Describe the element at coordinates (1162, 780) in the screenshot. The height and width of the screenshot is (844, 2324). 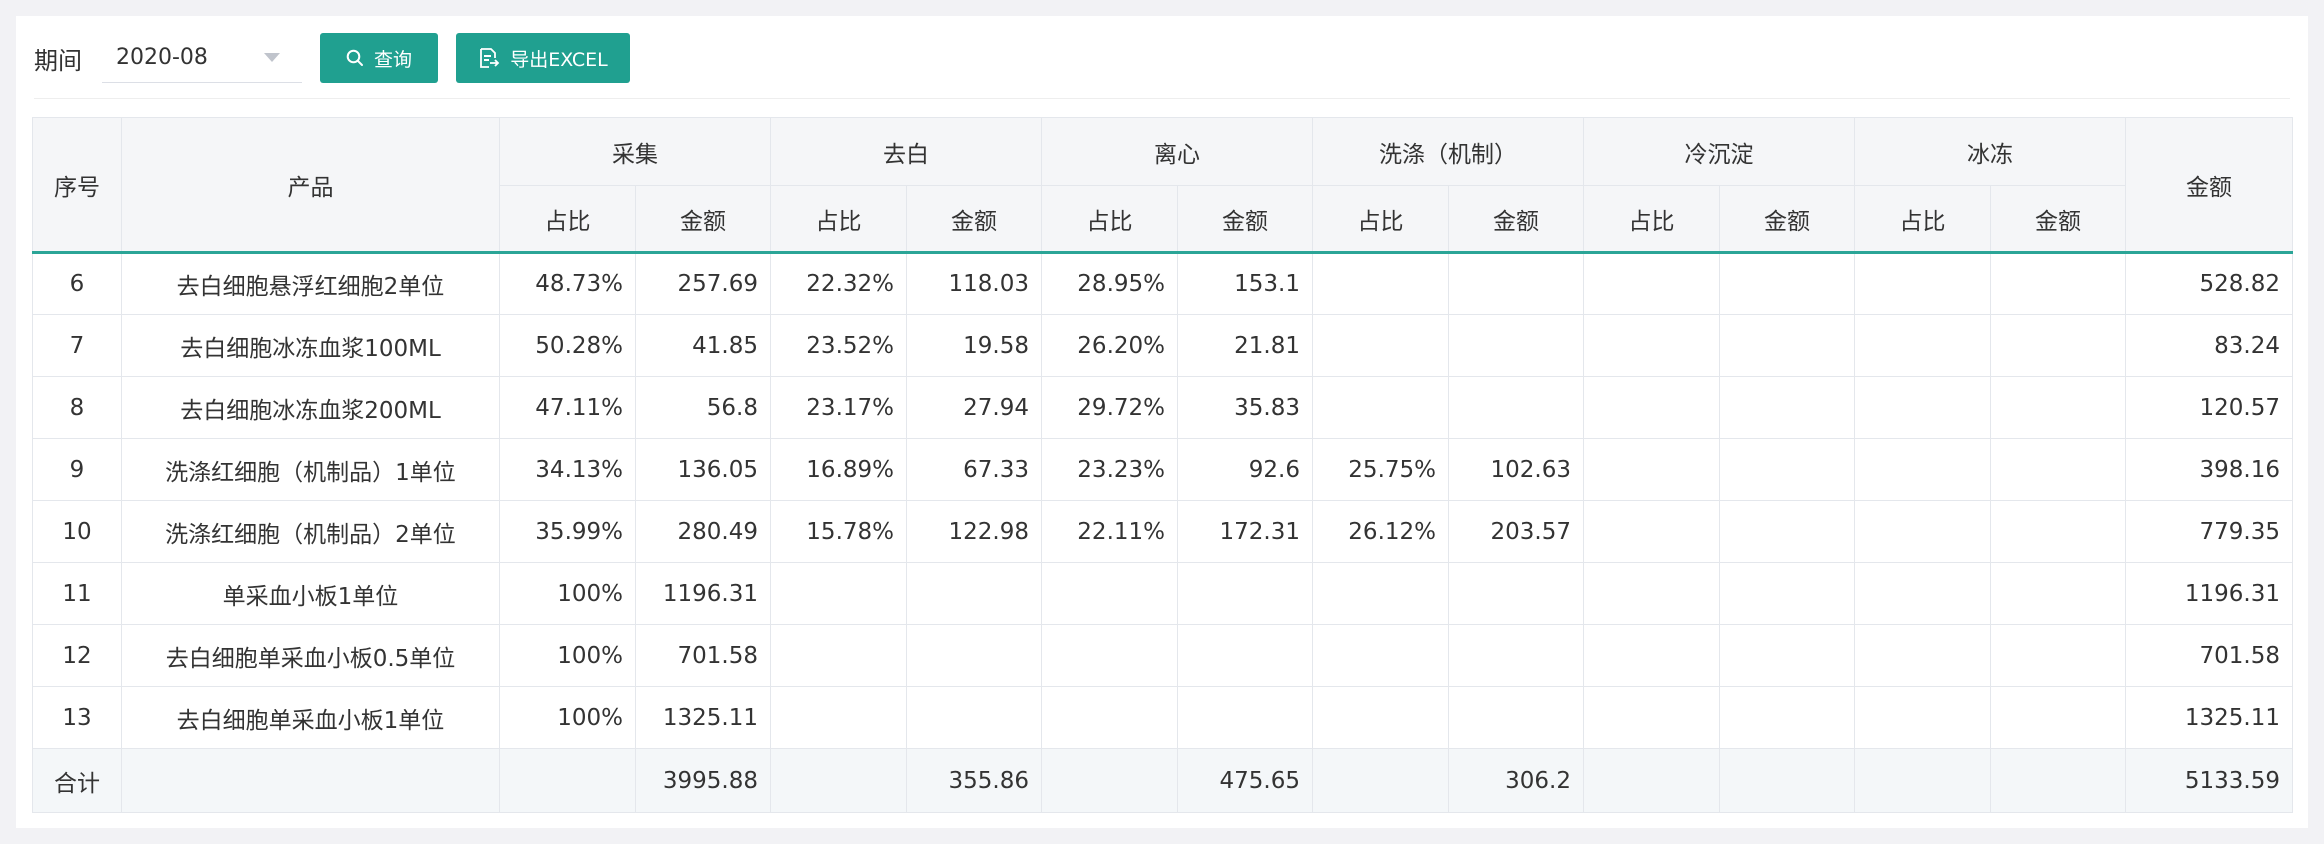
I see `table-total-row: 合计 3995.88 355.86 475.65 306.2 5133.59` at that location.